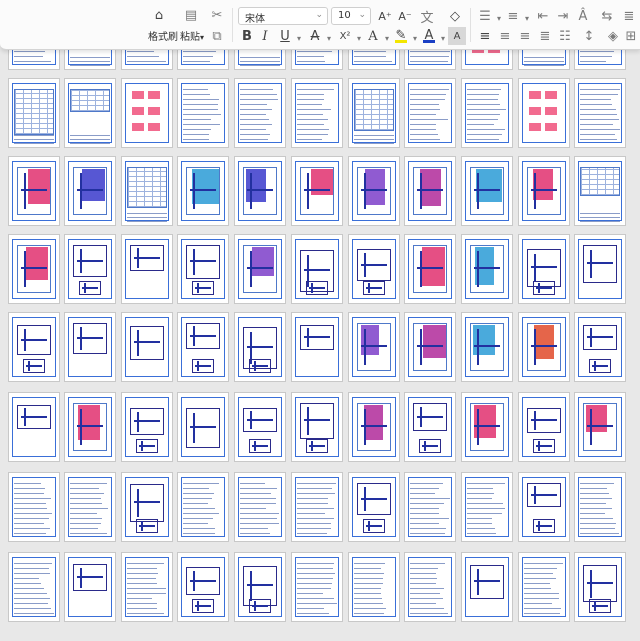  Describe the element at coordinates (607, 16) in the screenshot. I see `text-direction-icon: ⇆` at that location.